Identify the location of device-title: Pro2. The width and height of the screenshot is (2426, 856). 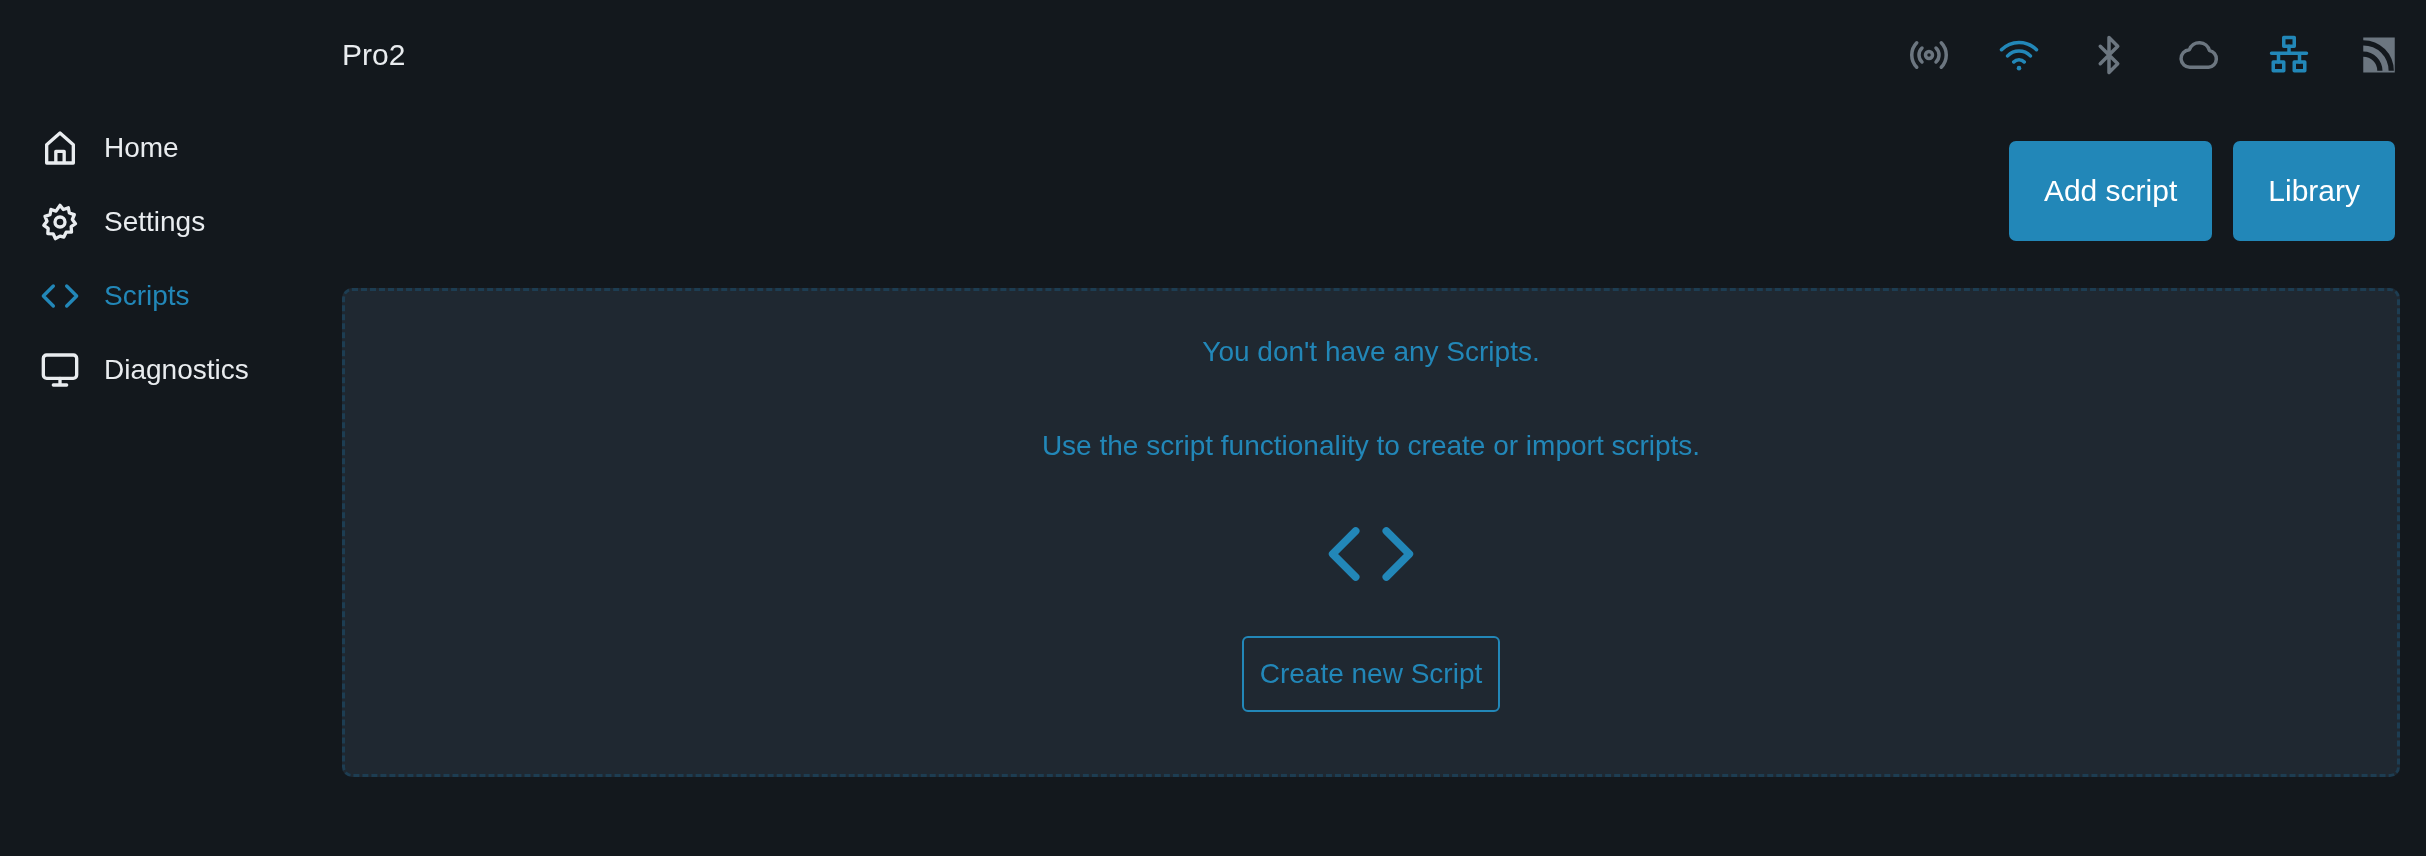
(374, 55).